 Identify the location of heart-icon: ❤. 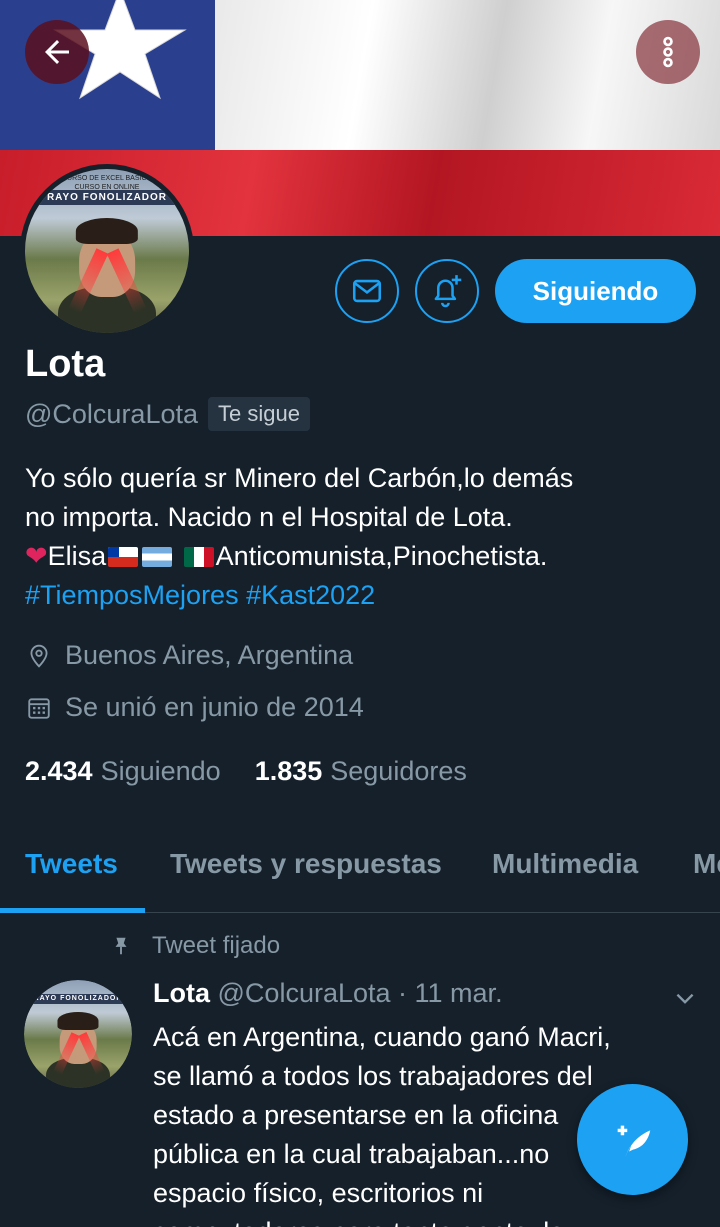
(36, 556).